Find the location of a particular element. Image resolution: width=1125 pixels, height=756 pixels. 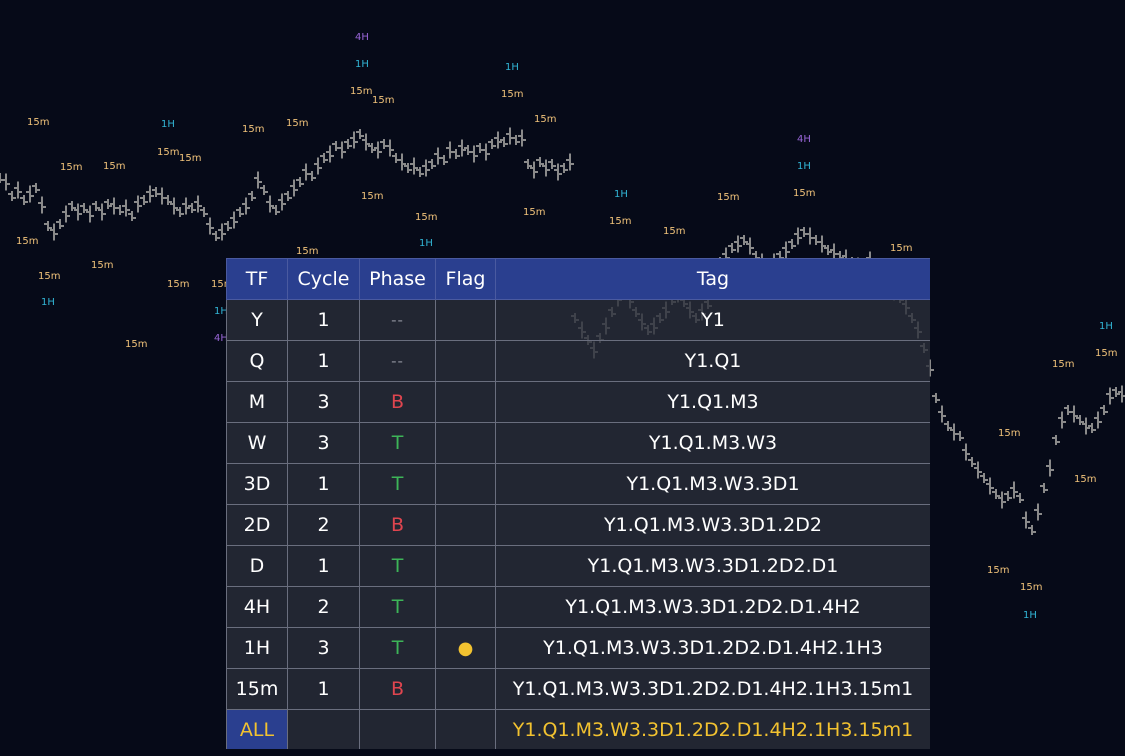

table-header-row: TF Cycle Phase Flag Tag is located at coordinates (578, 279).